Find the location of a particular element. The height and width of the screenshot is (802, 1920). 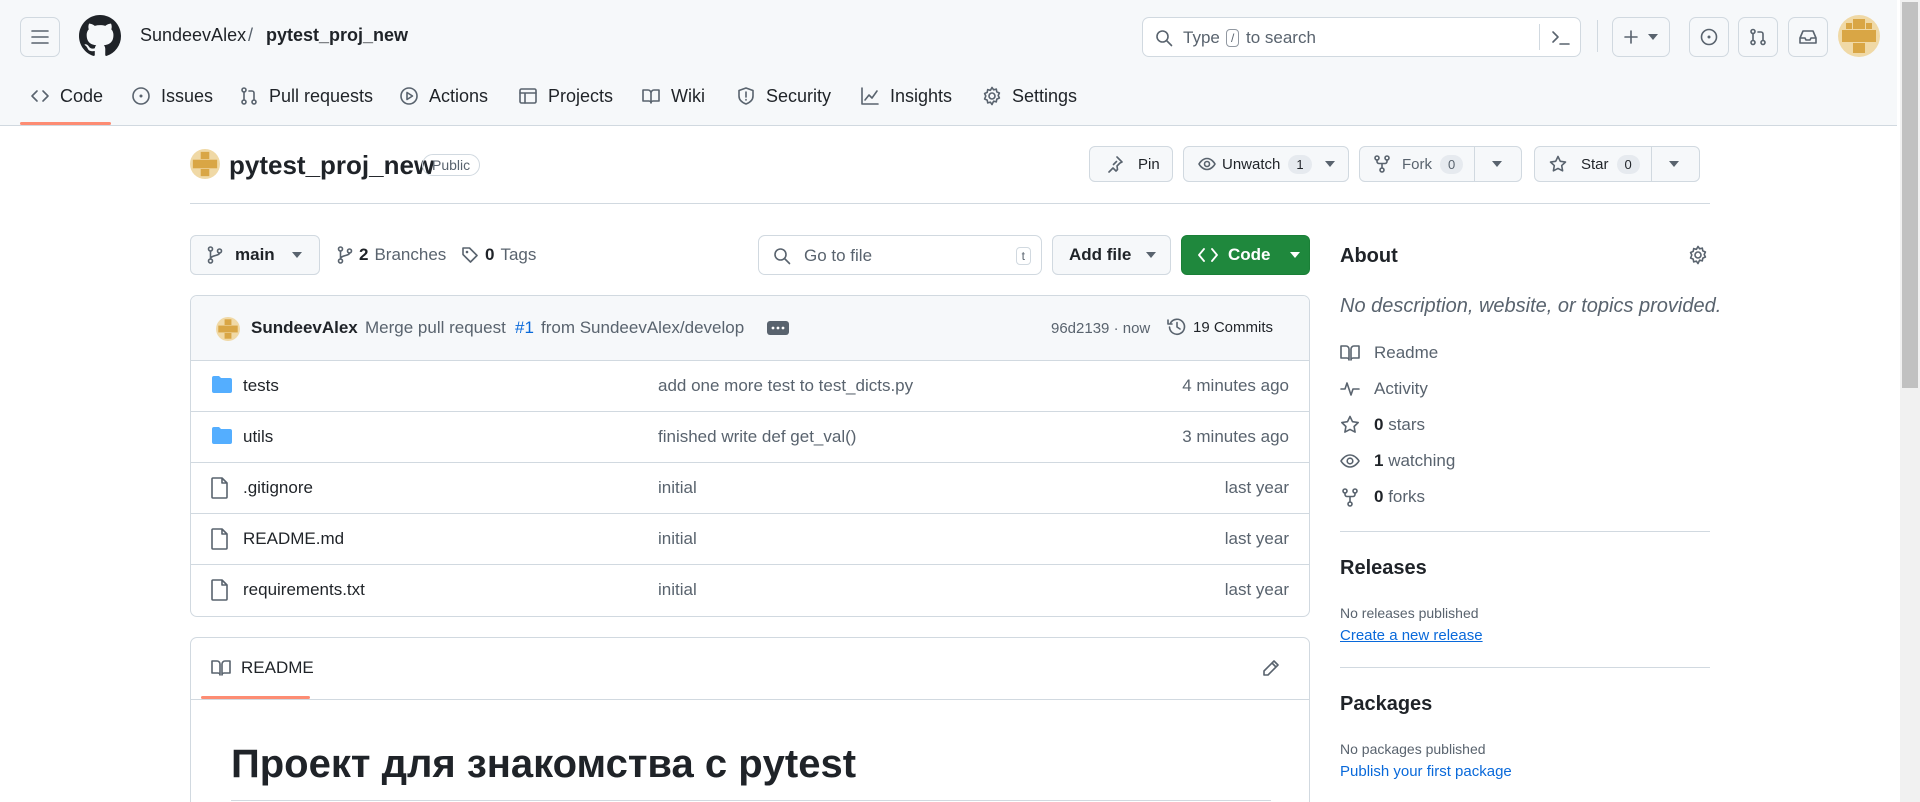

commit-message-prefix: Merge pull request is located at coordinates (435, 328).